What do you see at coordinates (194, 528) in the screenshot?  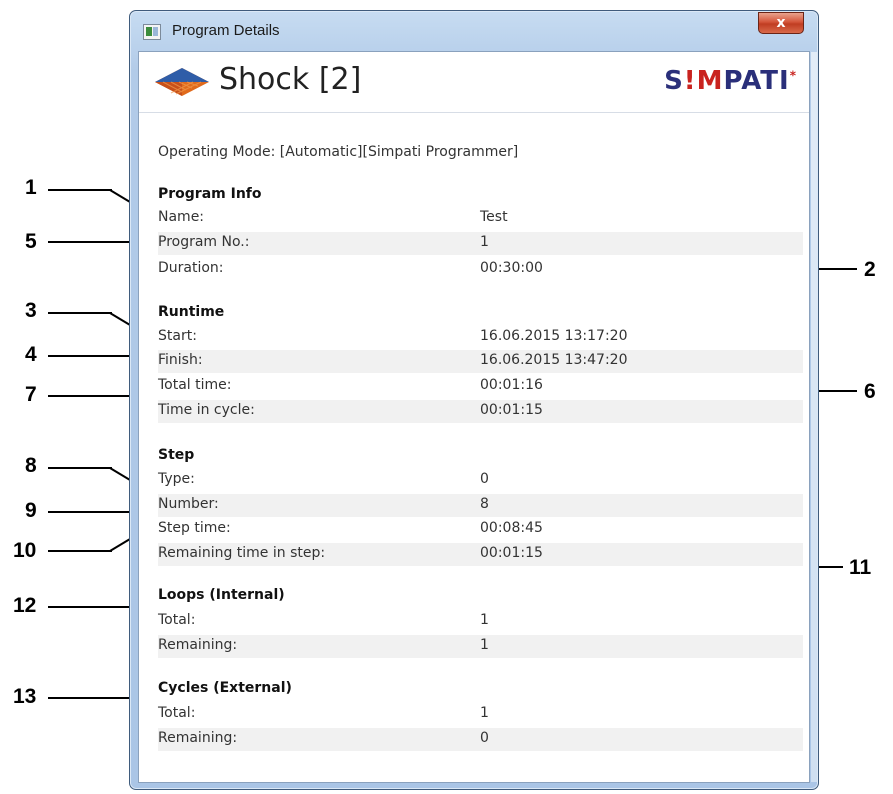 I see `row-label: Step time:` at bounding box center [194, 528].